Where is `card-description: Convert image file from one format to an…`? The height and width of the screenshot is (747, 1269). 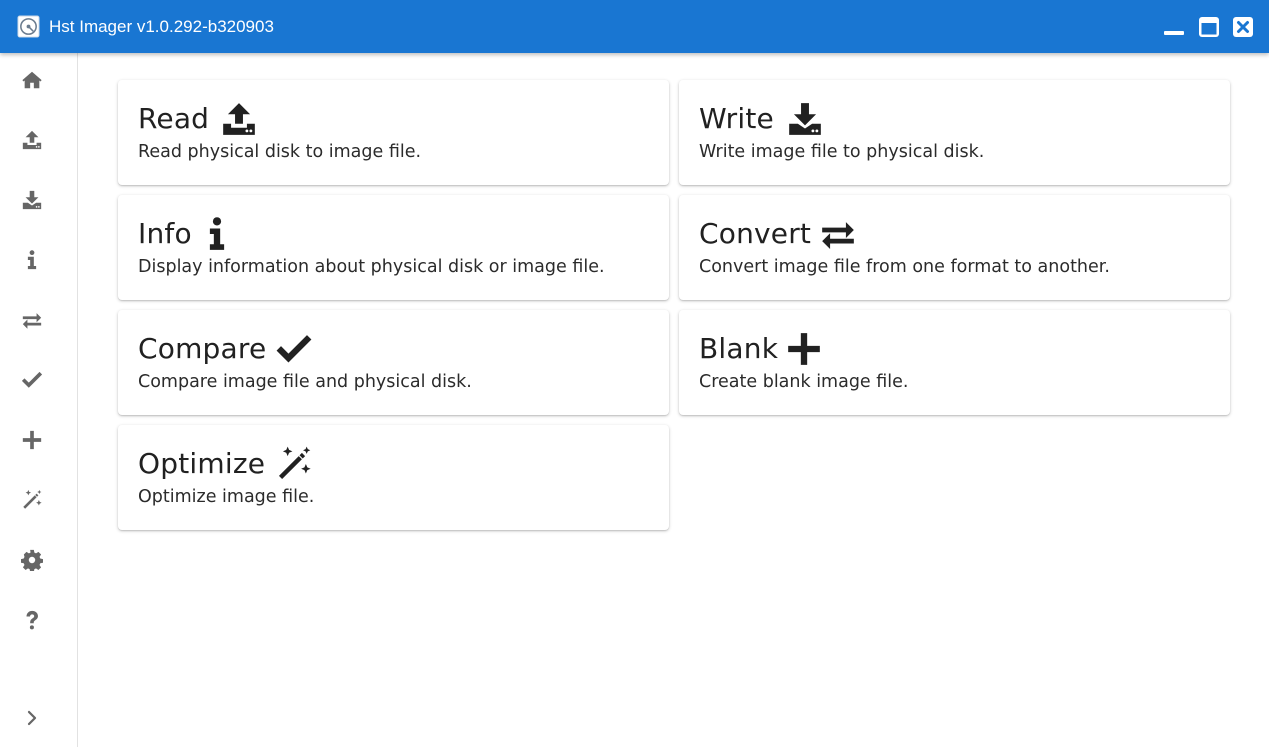 card-description: Convert image file from one format to an… is located at coordinates (904, 267).